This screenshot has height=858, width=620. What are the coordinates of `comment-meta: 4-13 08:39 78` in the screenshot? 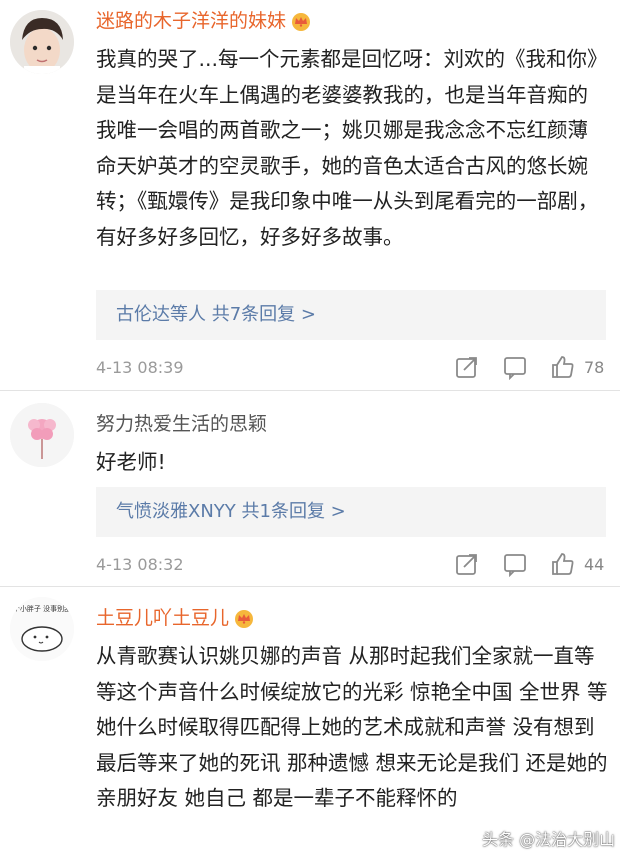 It's located at (352, 367).